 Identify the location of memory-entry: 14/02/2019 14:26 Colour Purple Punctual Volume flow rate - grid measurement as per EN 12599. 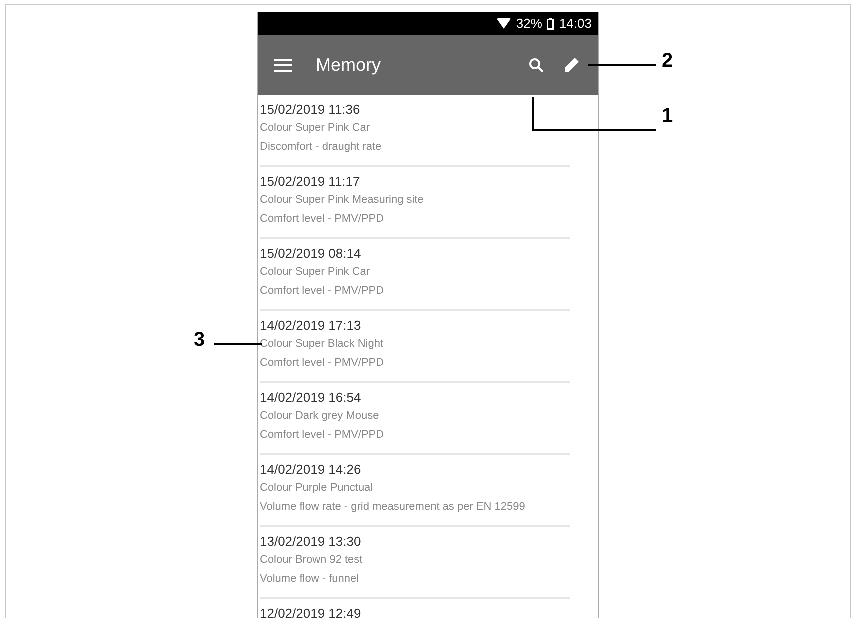
(415, 491).